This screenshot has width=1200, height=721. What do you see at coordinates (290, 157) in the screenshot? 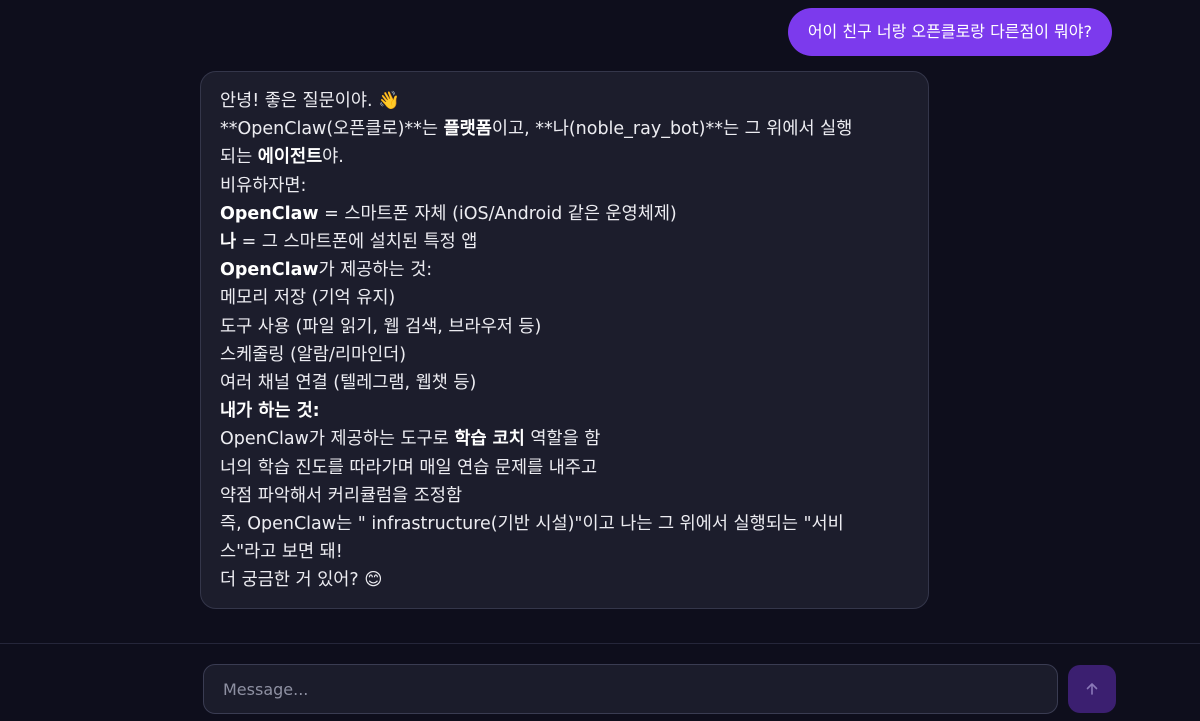
I see `bot-bold-text: 에이전트` at bounding box center [290, 157].